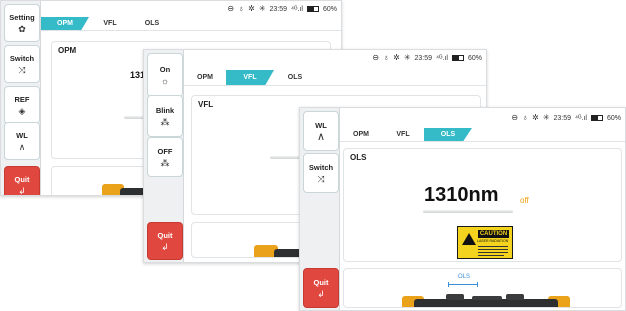 Image resolution: width=626 pixels, height=311 pixels. What do you see at coordinates (165, 151) in the screenshot?
I see `off-label: OFF` at bounding box center [165, 151].